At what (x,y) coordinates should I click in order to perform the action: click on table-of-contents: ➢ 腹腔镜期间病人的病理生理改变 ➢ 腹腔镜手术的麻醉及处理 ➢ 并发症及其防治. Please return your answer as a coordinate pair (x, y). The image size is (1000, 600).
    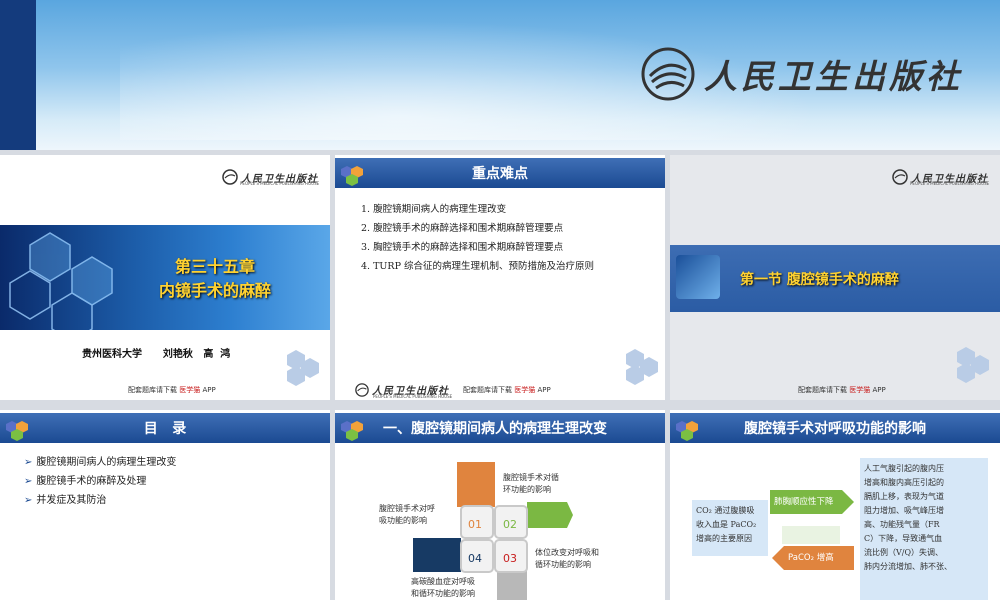
    Looking at the image, I should click on (100, 481).